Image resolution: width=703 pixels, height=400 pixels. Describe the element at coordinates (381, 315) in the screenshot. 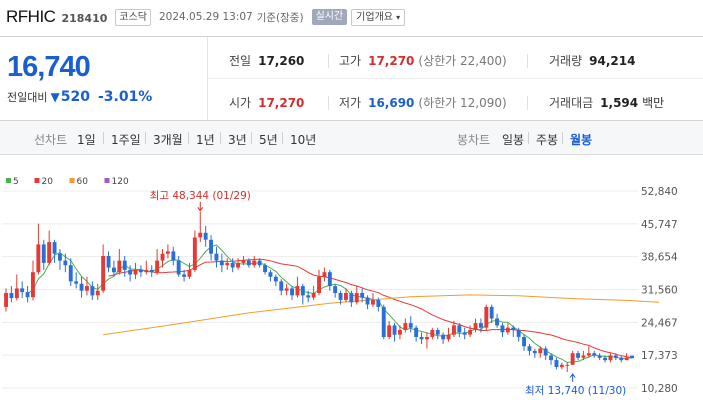

I see `ma60-line` at that location.